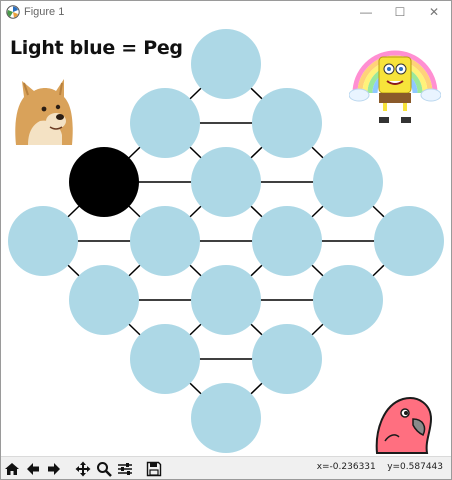 The height and width of the screenshot is (480, 452). I want to click on title-bar: Figure 1 — ☐ ✕, so click(226, 12).